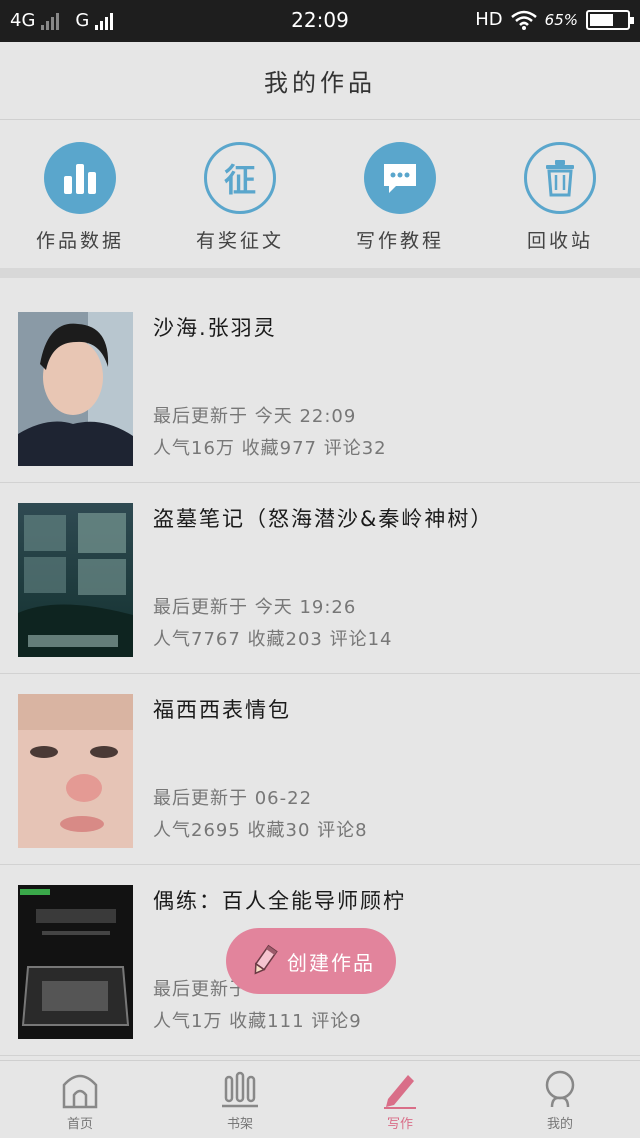 The height and width of the screenshot is (1138, 640). Describe the element at coordinates (270, 448) in the screenshot. I see `work-stats: 人气16万 收藏977 评论32` at that location.